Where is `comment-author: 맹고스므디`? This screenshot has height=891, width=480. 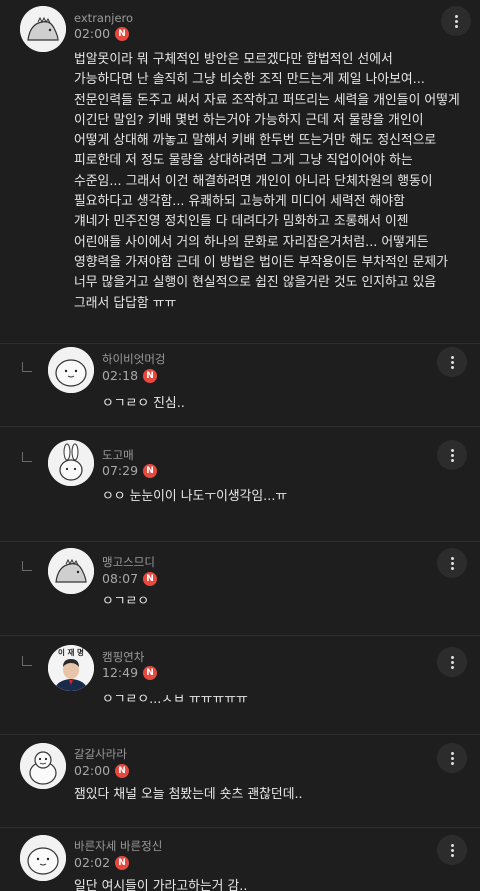 comment-author: 맹고스므디 is located at coordinates (128, 562).